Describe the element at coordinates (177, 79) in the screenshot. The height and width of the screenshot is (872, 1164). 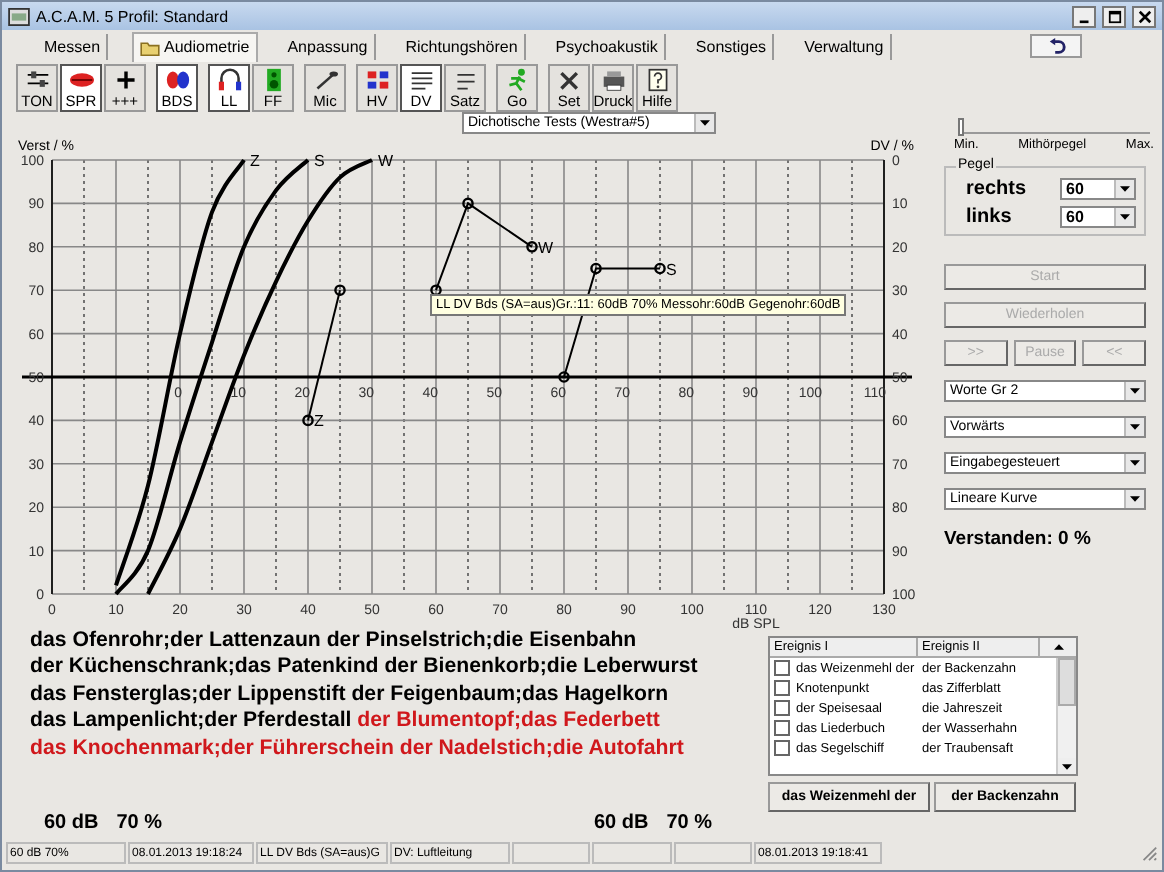
I see `ears-icon` at that location.